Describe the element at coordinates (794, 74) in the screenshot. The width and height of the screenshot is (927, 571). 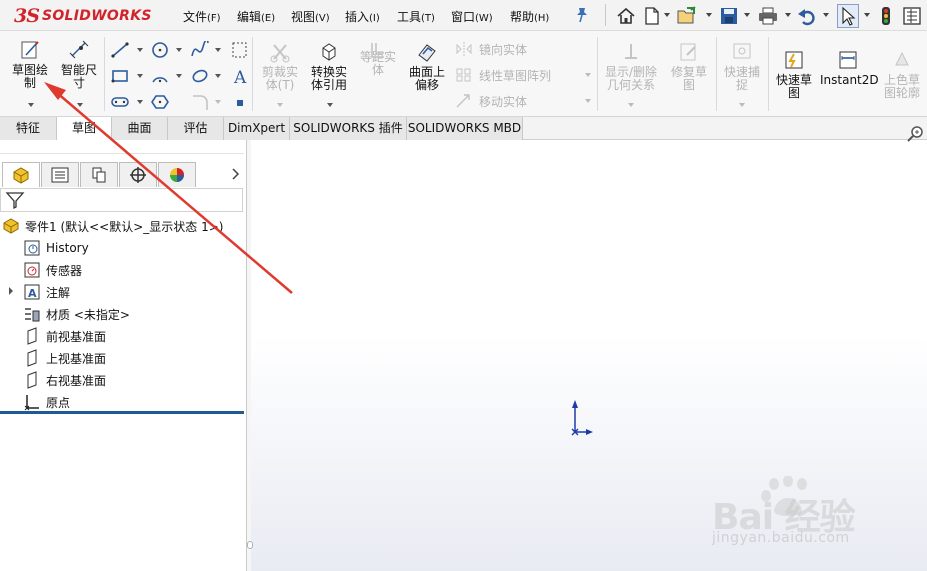
I see `rapid-sketch-button: 快速草 图` at that location.